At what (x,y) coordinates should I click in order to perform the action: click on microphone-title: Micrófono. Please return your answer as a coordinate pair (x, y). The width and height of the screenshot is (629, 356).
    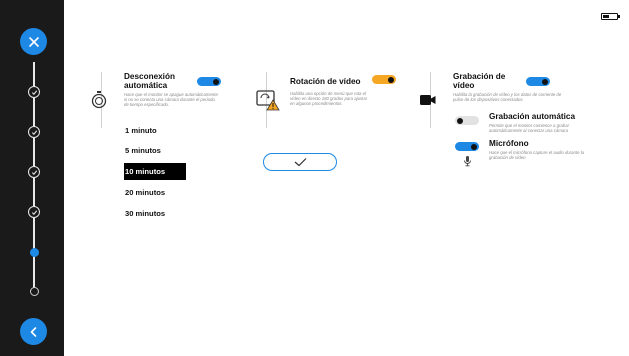
    Looking at the image, I should click on (509, 143).